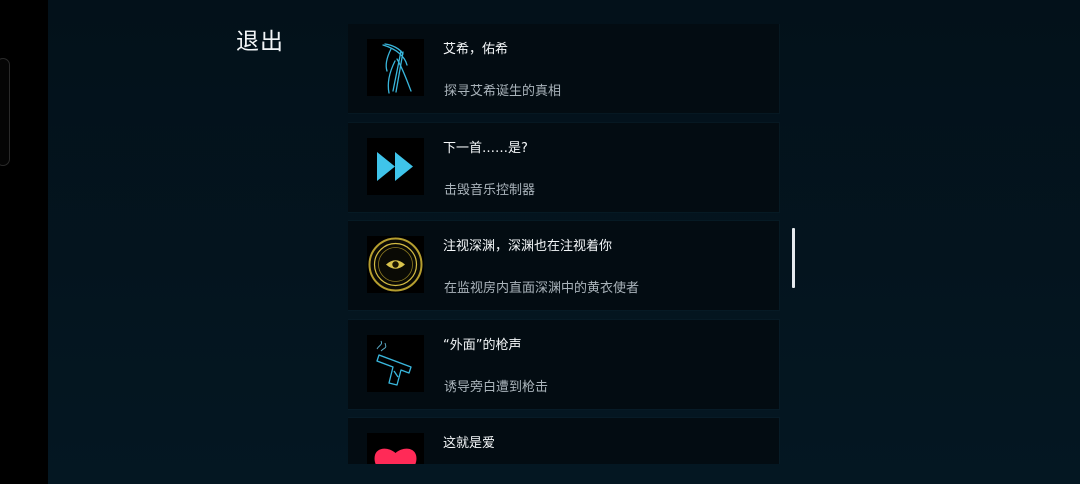 This screenshot has width=1080, height=484. Describe the element at coordinates (485, 148) in the screenshot. I see `achievement-title: 下一首……是?` at that location.